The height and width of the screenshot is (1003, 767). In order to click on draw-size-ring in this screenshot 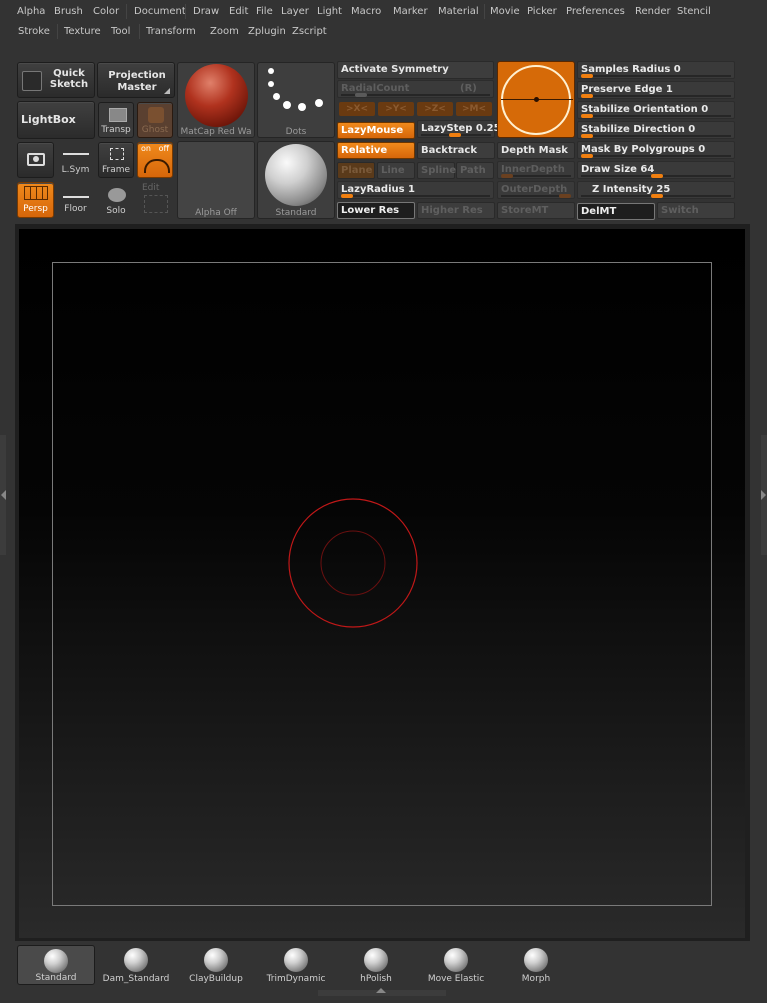, I will do `click(353, 563)`.